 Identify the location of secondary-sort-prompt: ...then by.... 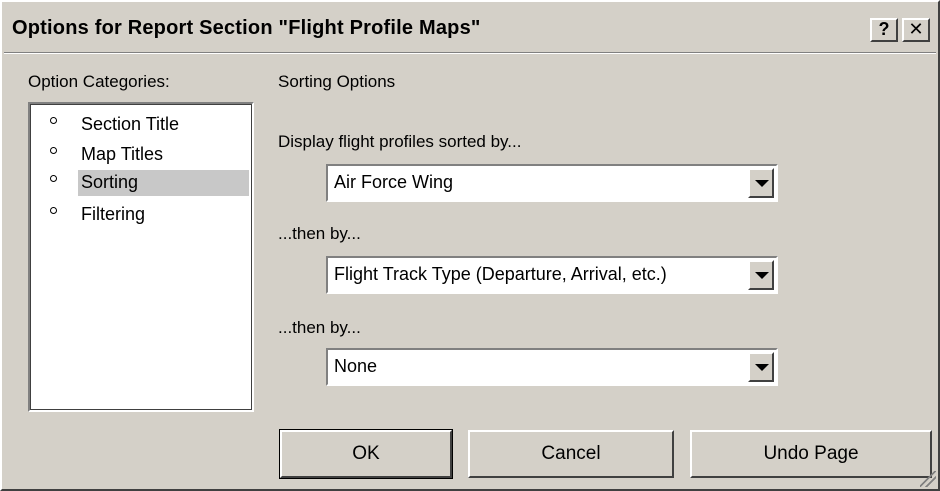
(319, 233).